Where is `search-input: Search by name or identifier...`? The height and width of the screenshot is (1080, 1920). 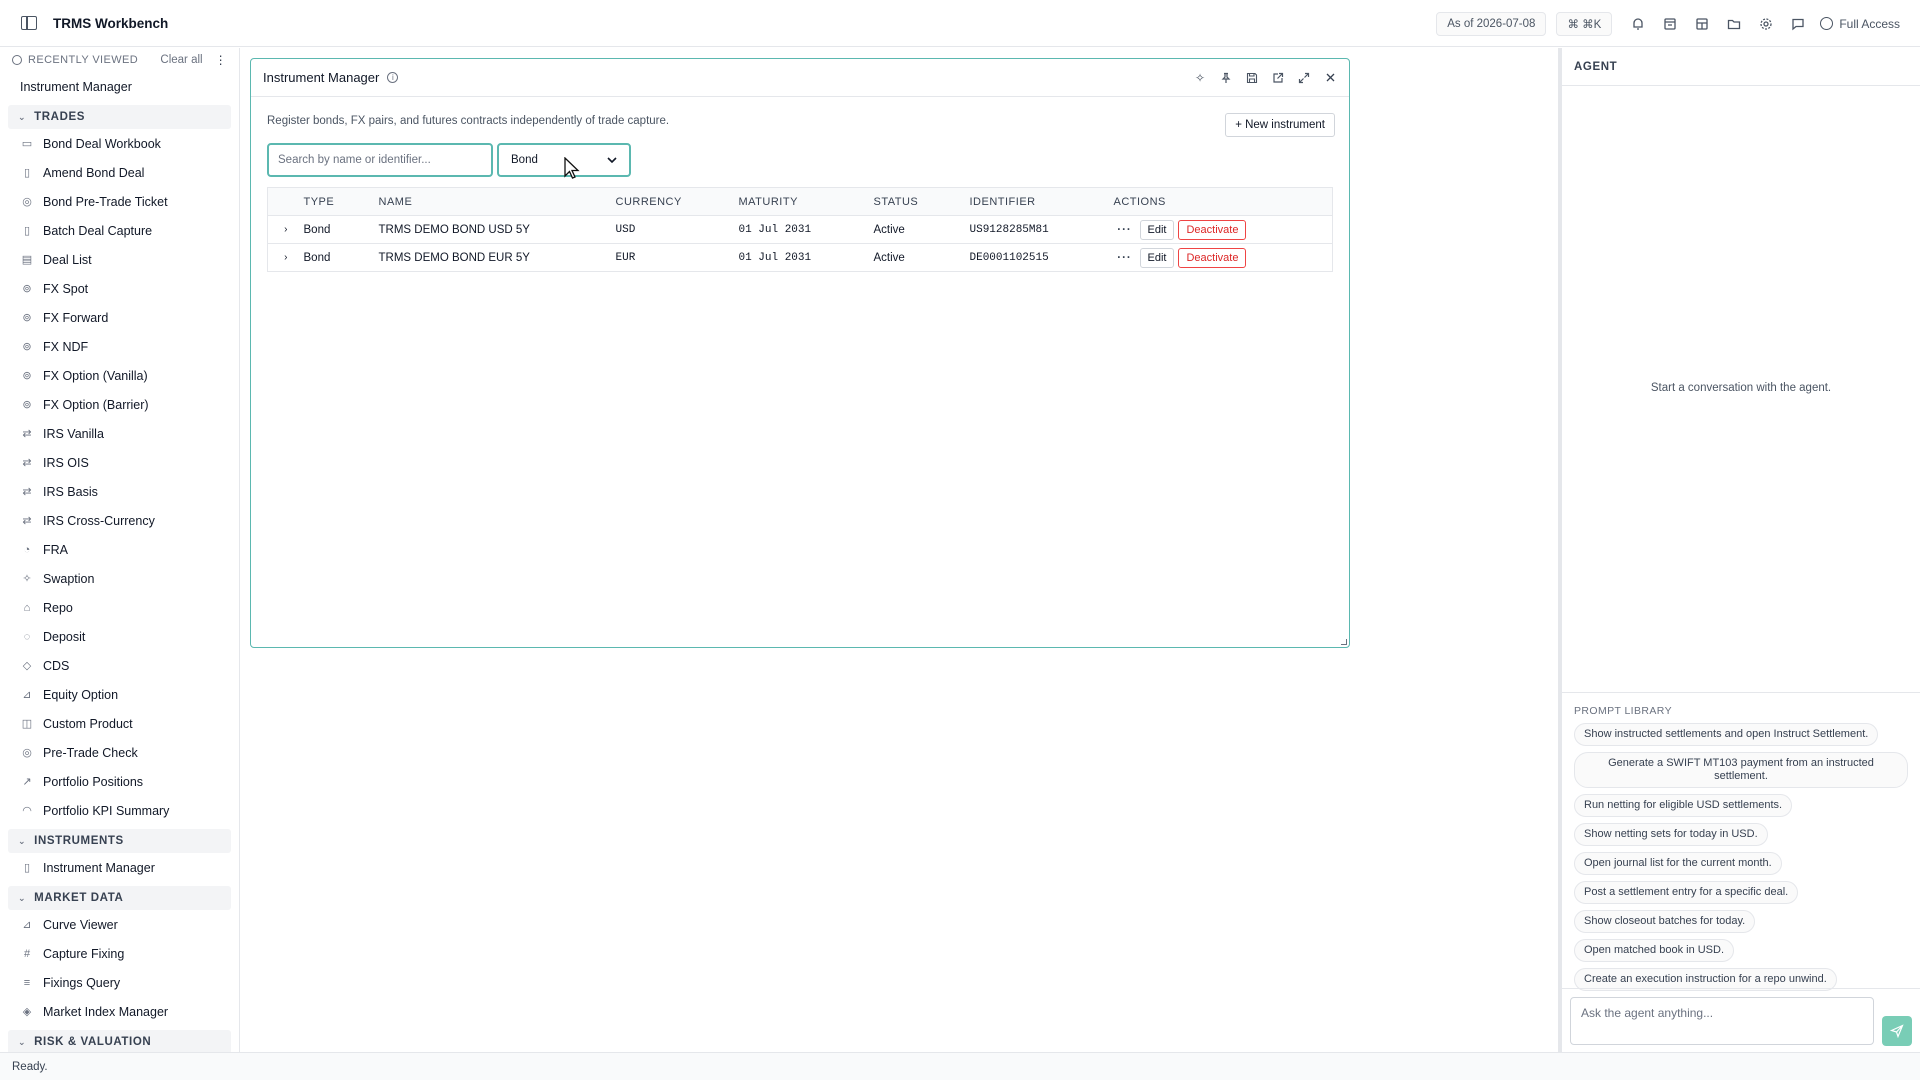 search-input: Search by name or identifier... is located at coordinates (380, 160).